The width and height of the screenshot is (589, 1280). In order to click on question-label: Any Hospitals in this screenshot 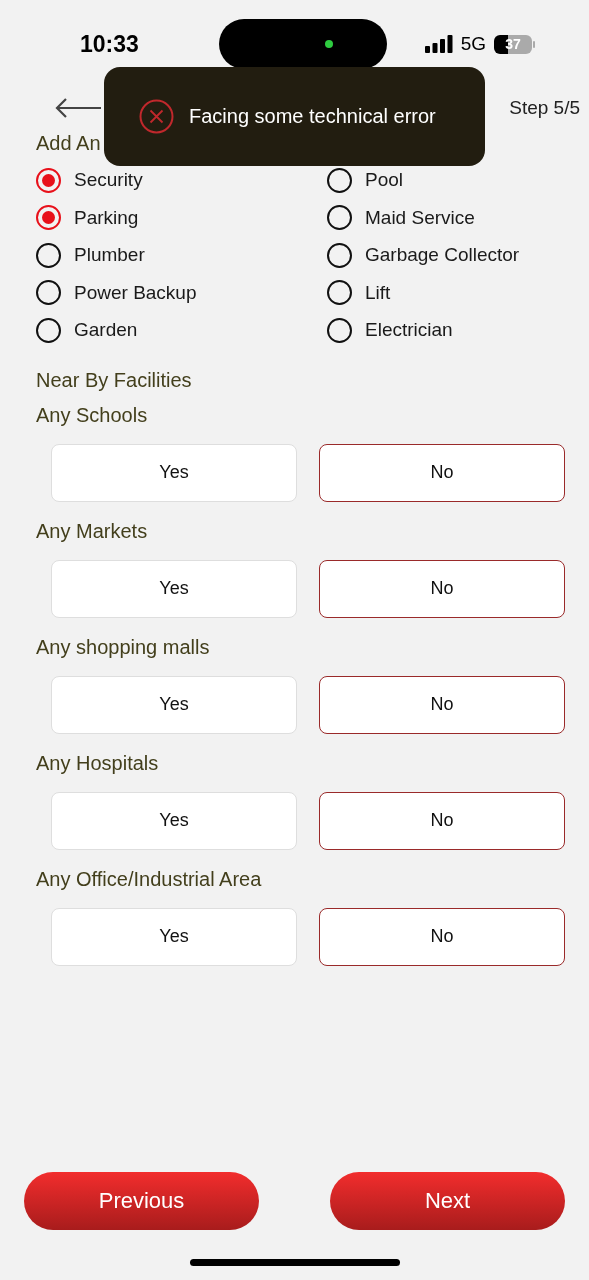, I will do `click(98, 763)`.